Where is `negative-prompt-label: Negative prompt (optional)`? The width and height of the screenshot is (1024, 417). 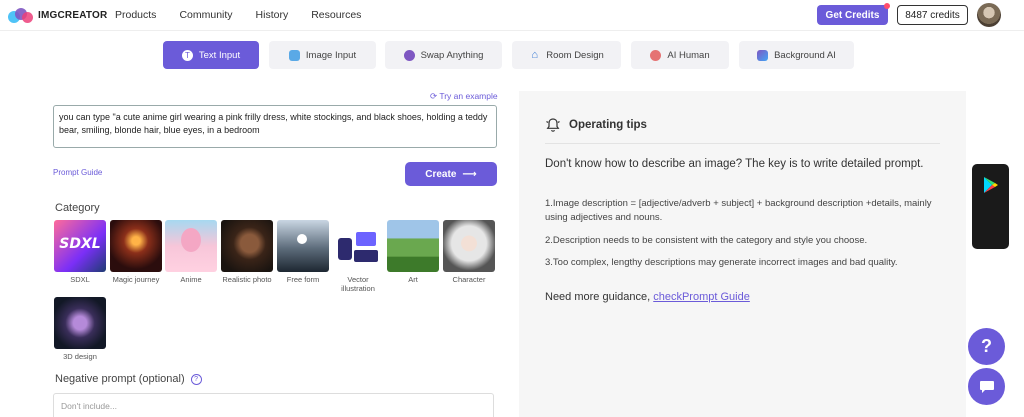
negative-prompt-label: Negative prompt (optional) is located at coordinates (120, 379).